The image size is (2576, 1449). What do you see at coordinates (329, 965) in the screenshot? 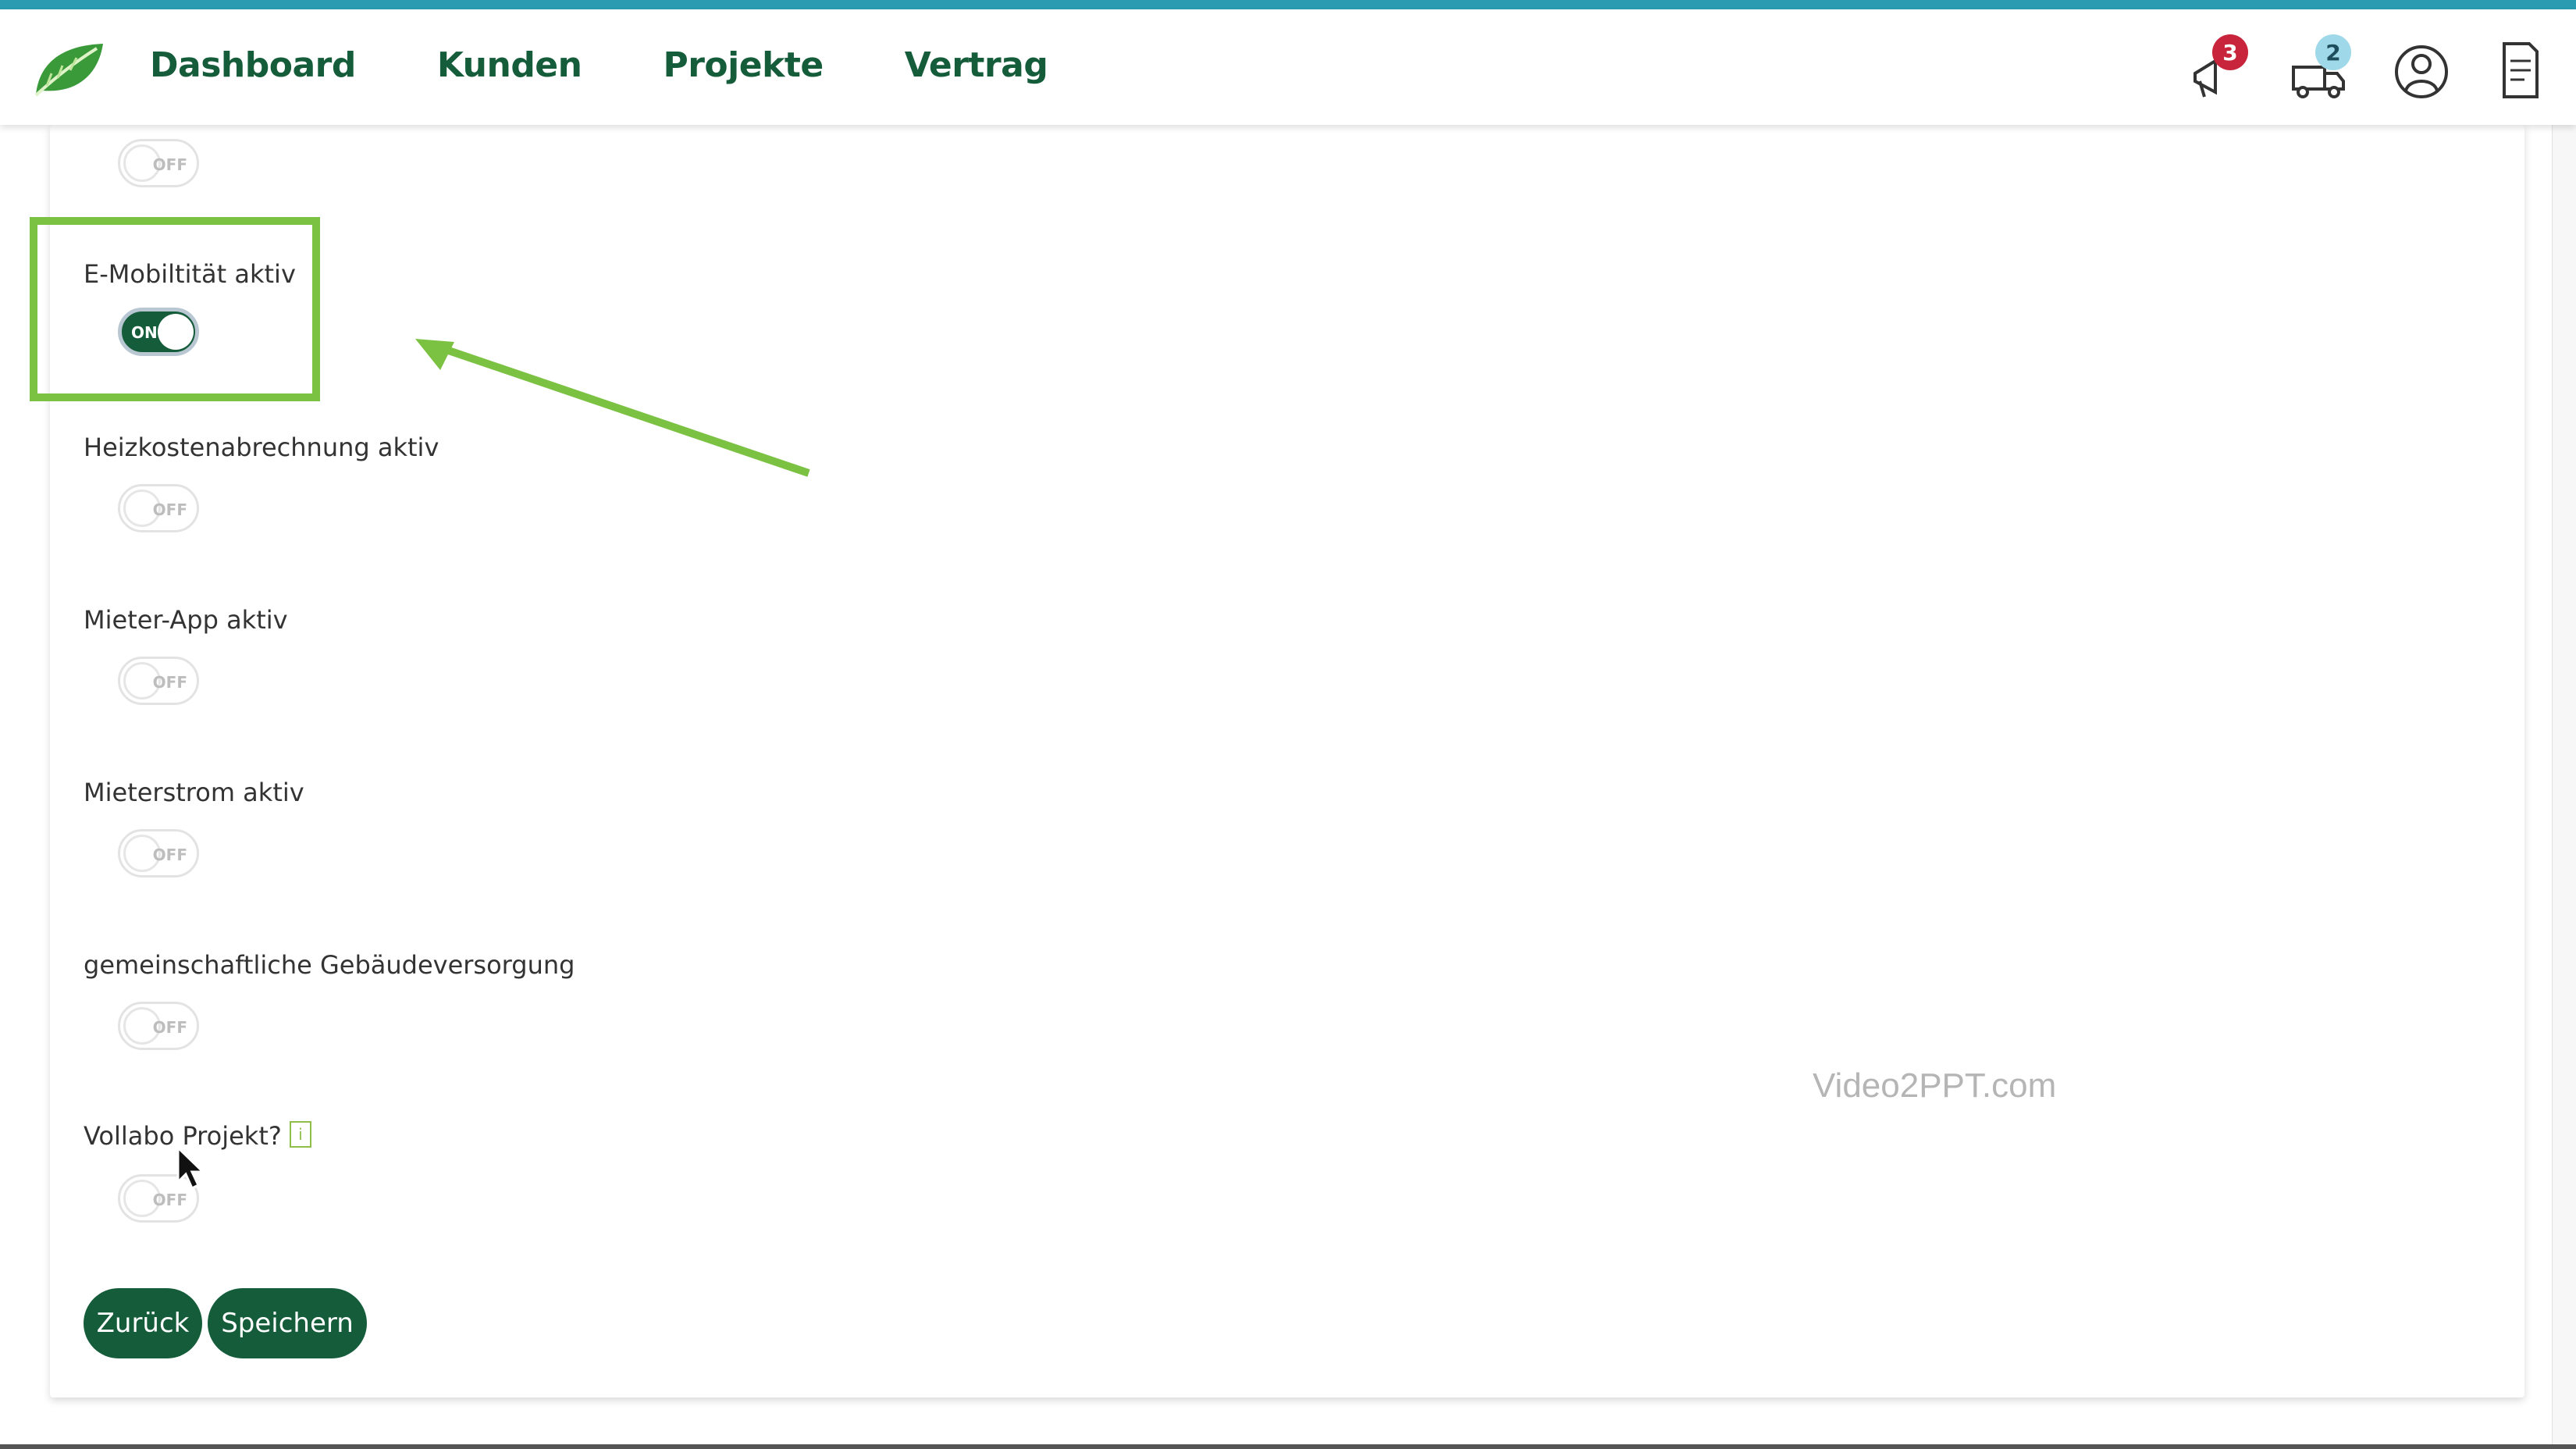
I see `shared-building-supply-label: gemeinschaftliche Gebäudeversorgung` at bounding box center [329, 965].